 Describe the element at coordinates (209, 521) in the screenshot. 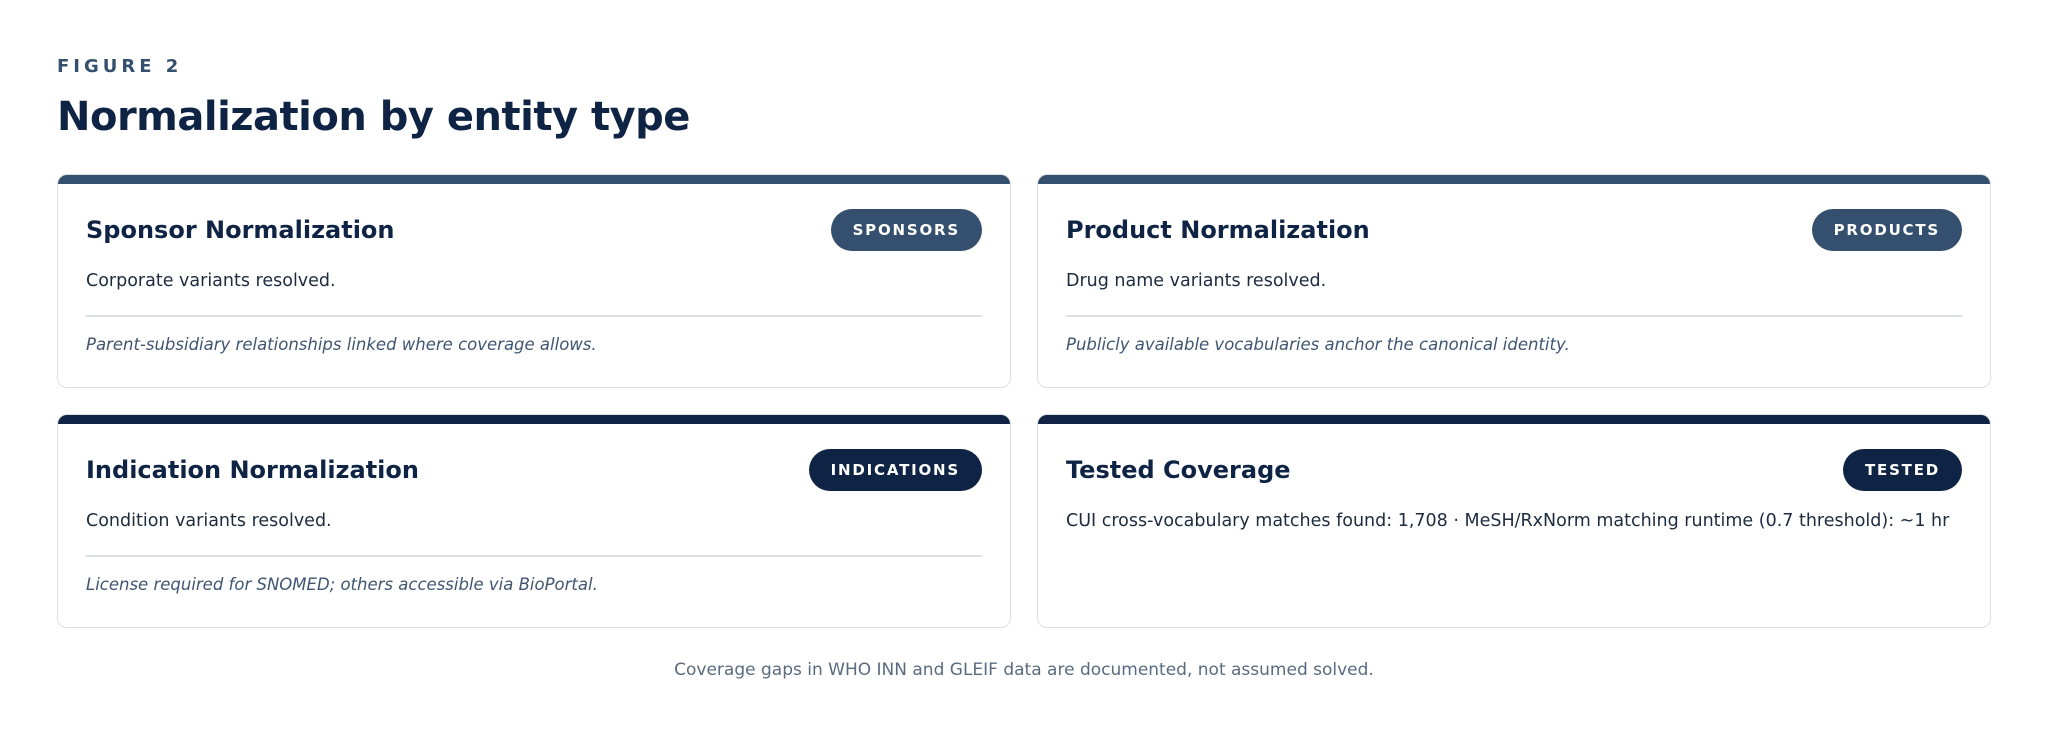

I see `card-description: Condition variants resolved.` at that location.